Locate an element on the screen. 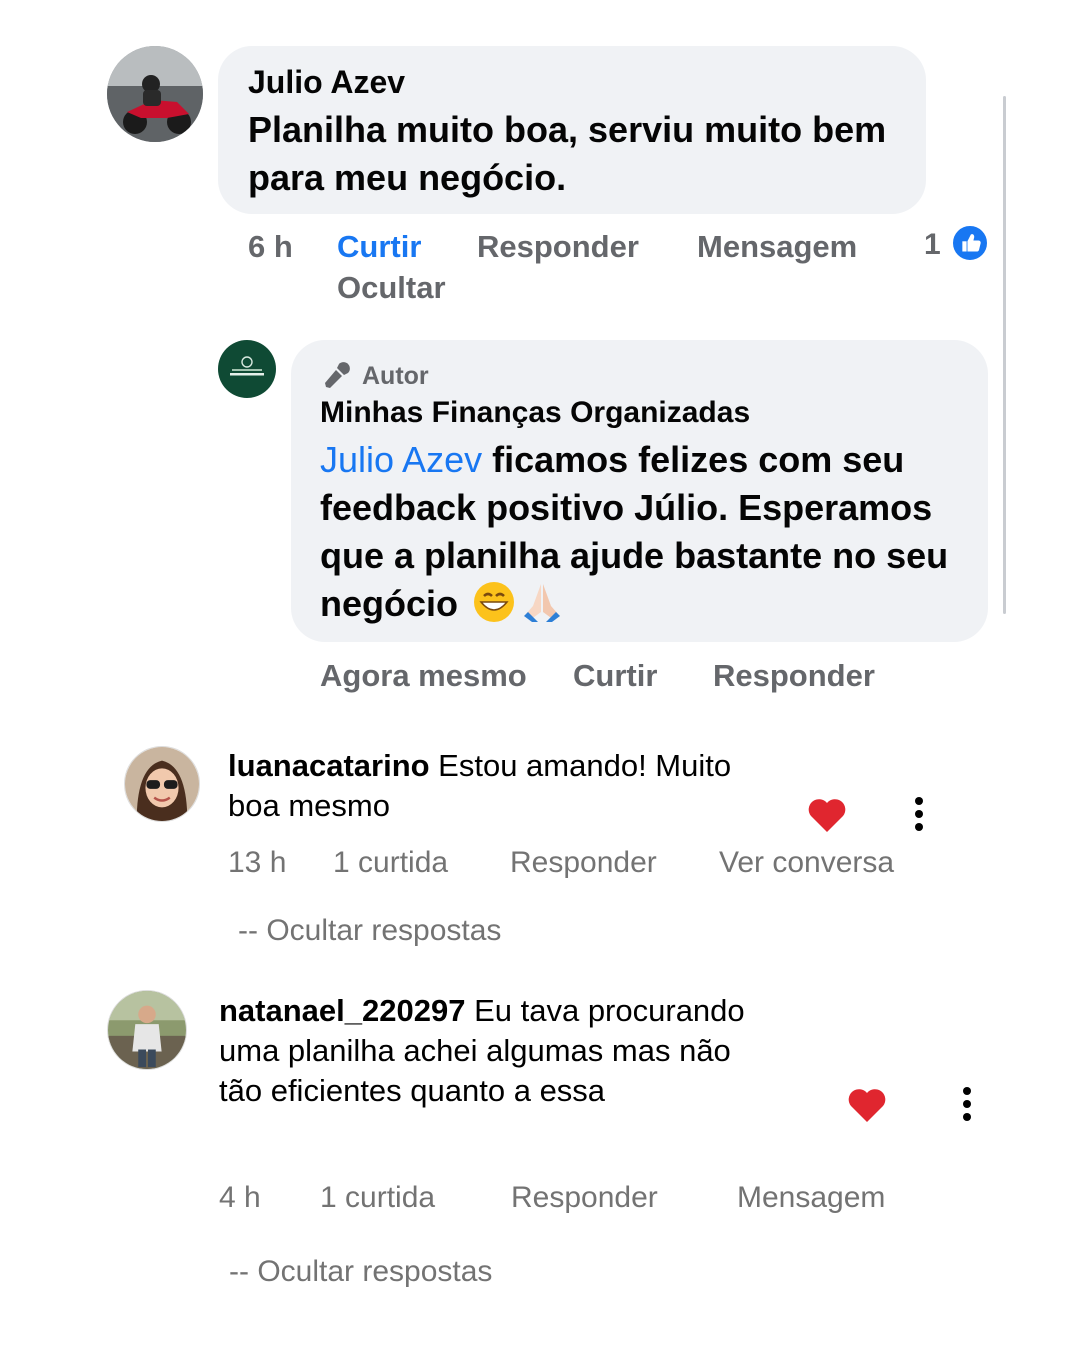 Image resolution: width=1080 pixels, height=1350 pixels. reply-timestamp: Agora mesmo is located at coordinates (423, 676).